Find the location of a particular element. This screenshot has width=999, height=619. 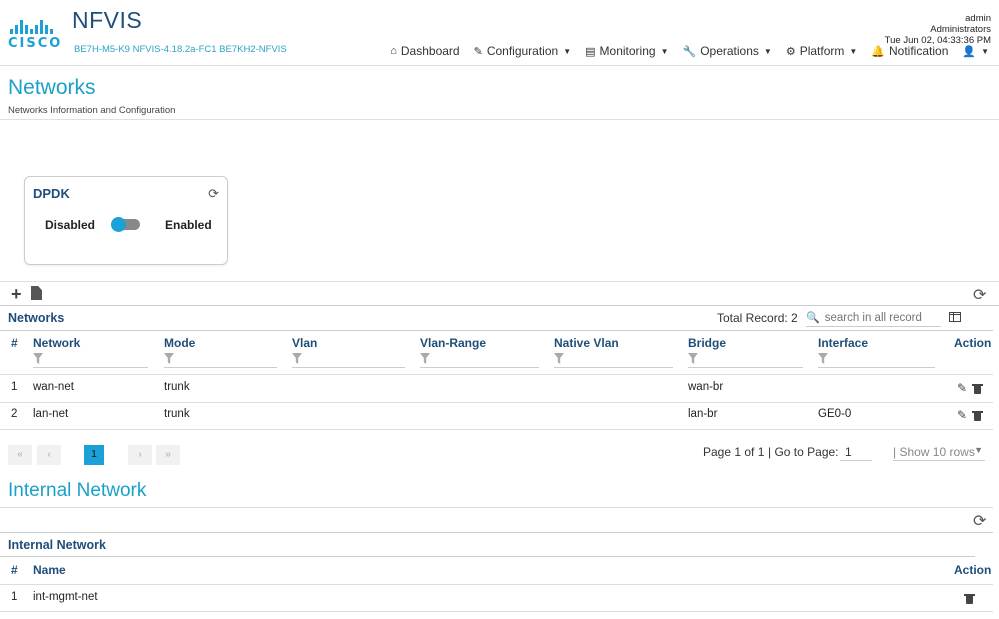

last-page-button: » is located at coordinates (168, 455).